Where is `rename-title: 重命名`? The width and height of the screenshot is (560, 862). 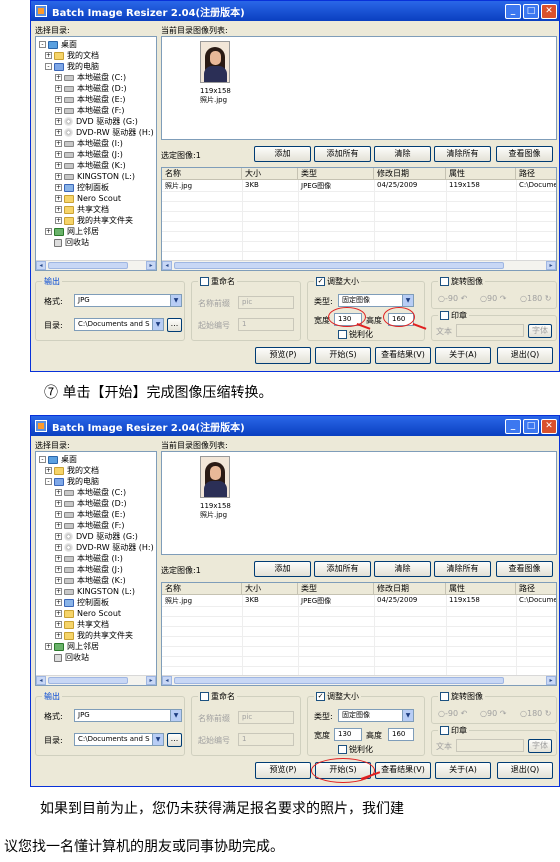
rename-title: 重命名 is located at coordinates (217, 281).